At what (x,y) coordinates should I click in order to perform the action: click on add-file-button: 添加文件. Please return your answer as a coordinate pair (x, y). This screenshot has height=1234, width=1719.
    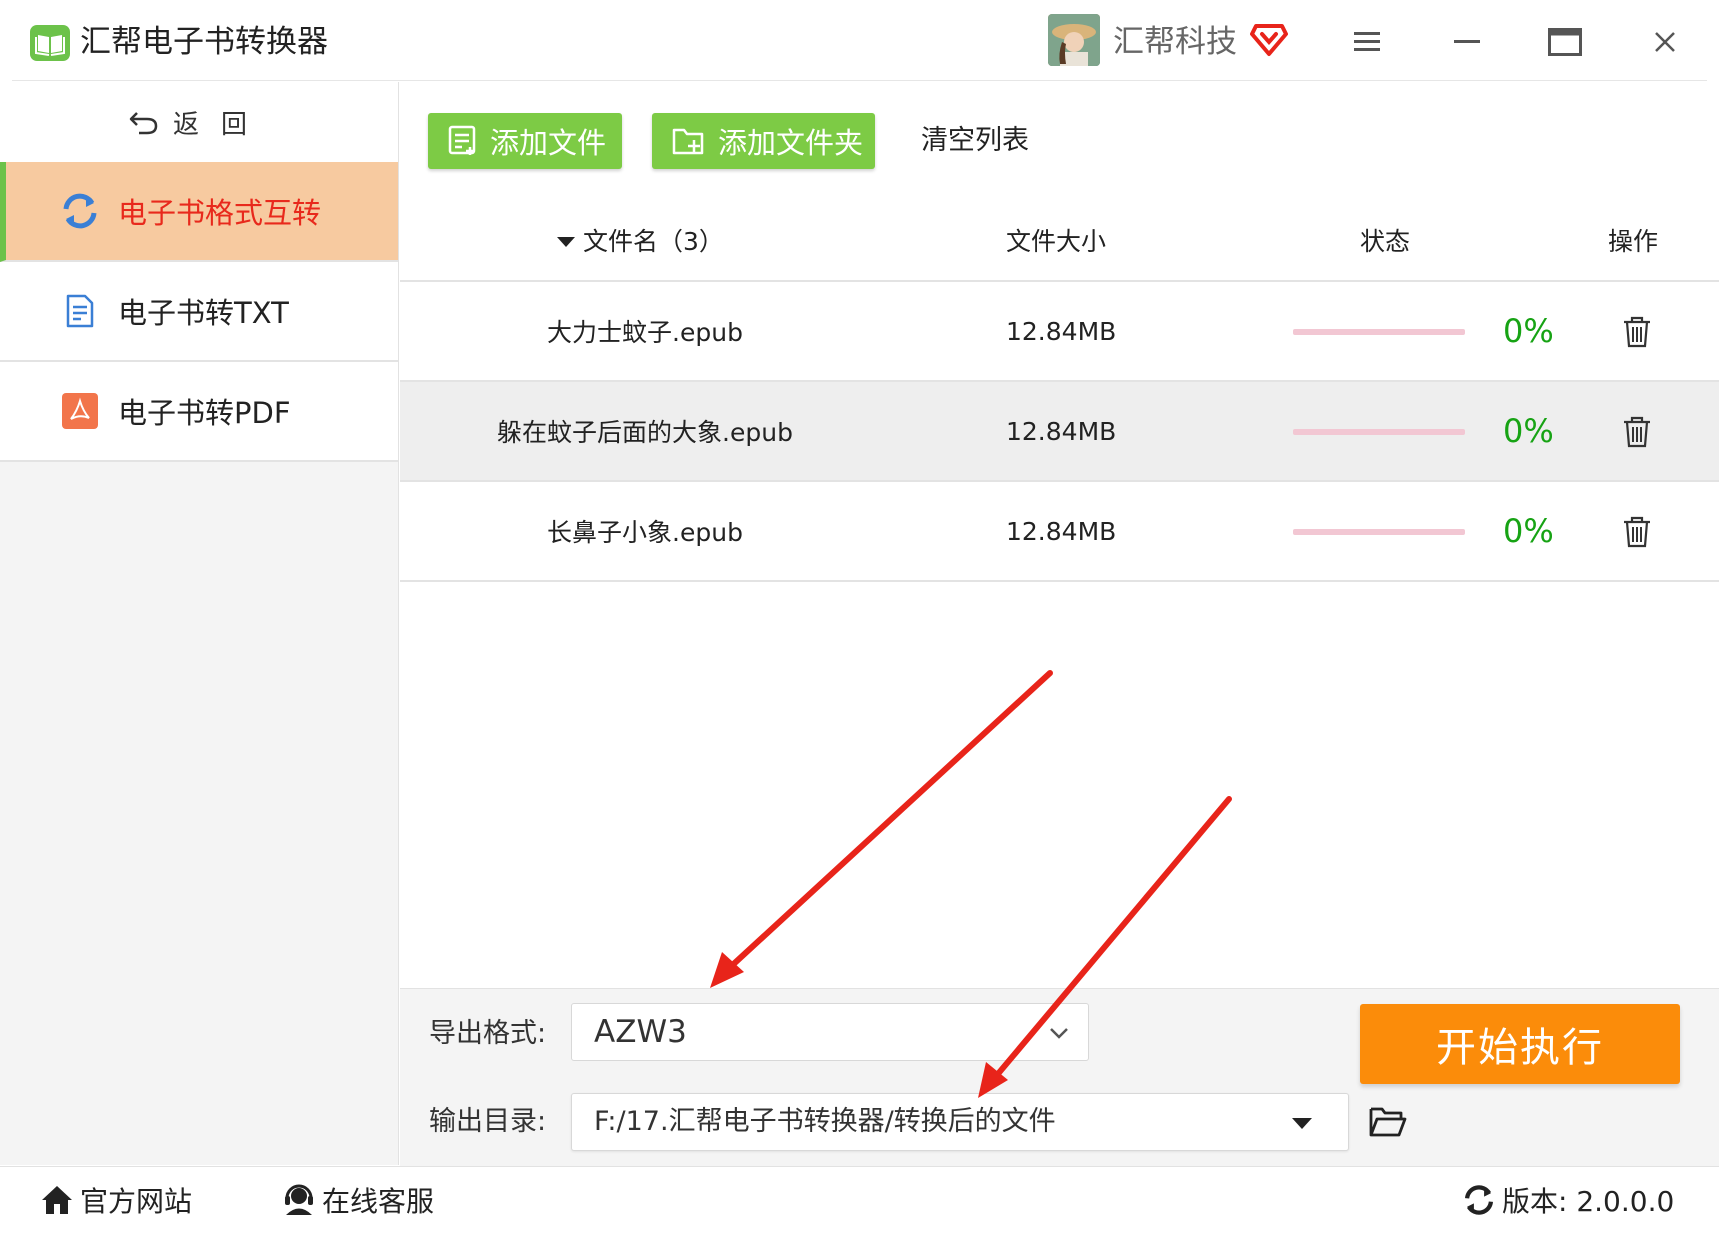
    Looking at the image, I should click on (525, 141).